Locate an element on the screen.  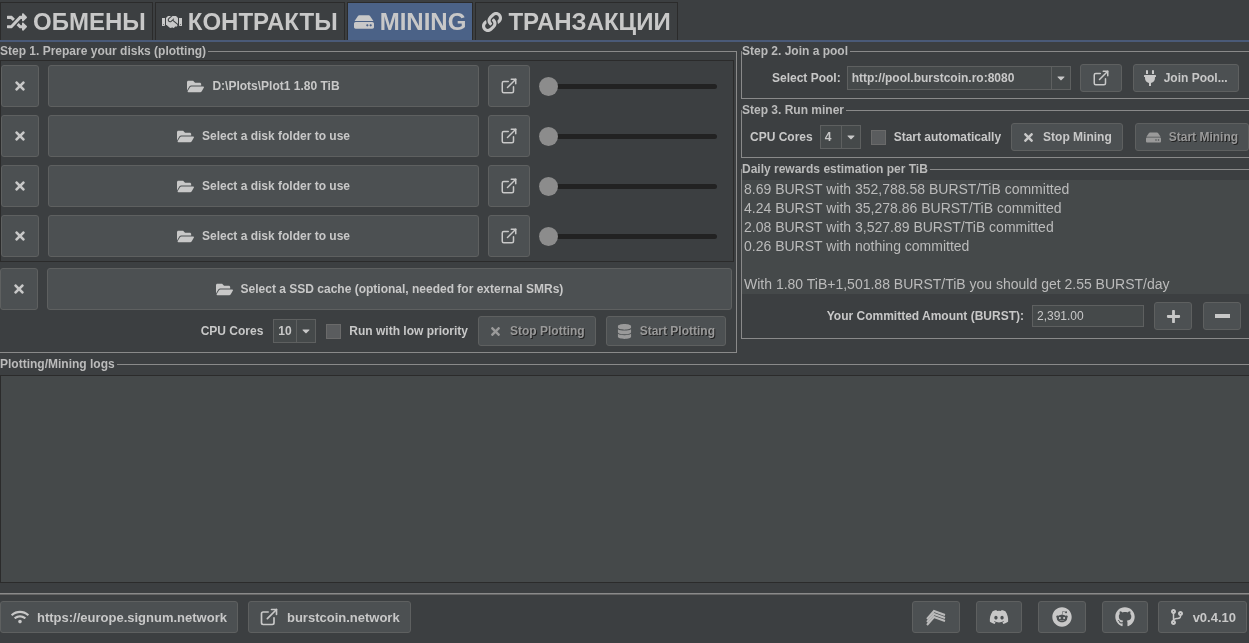
reward-line: 8.69 BURST with 352,788.58 BURST/TiB committed is located at coordinates (907, 189).